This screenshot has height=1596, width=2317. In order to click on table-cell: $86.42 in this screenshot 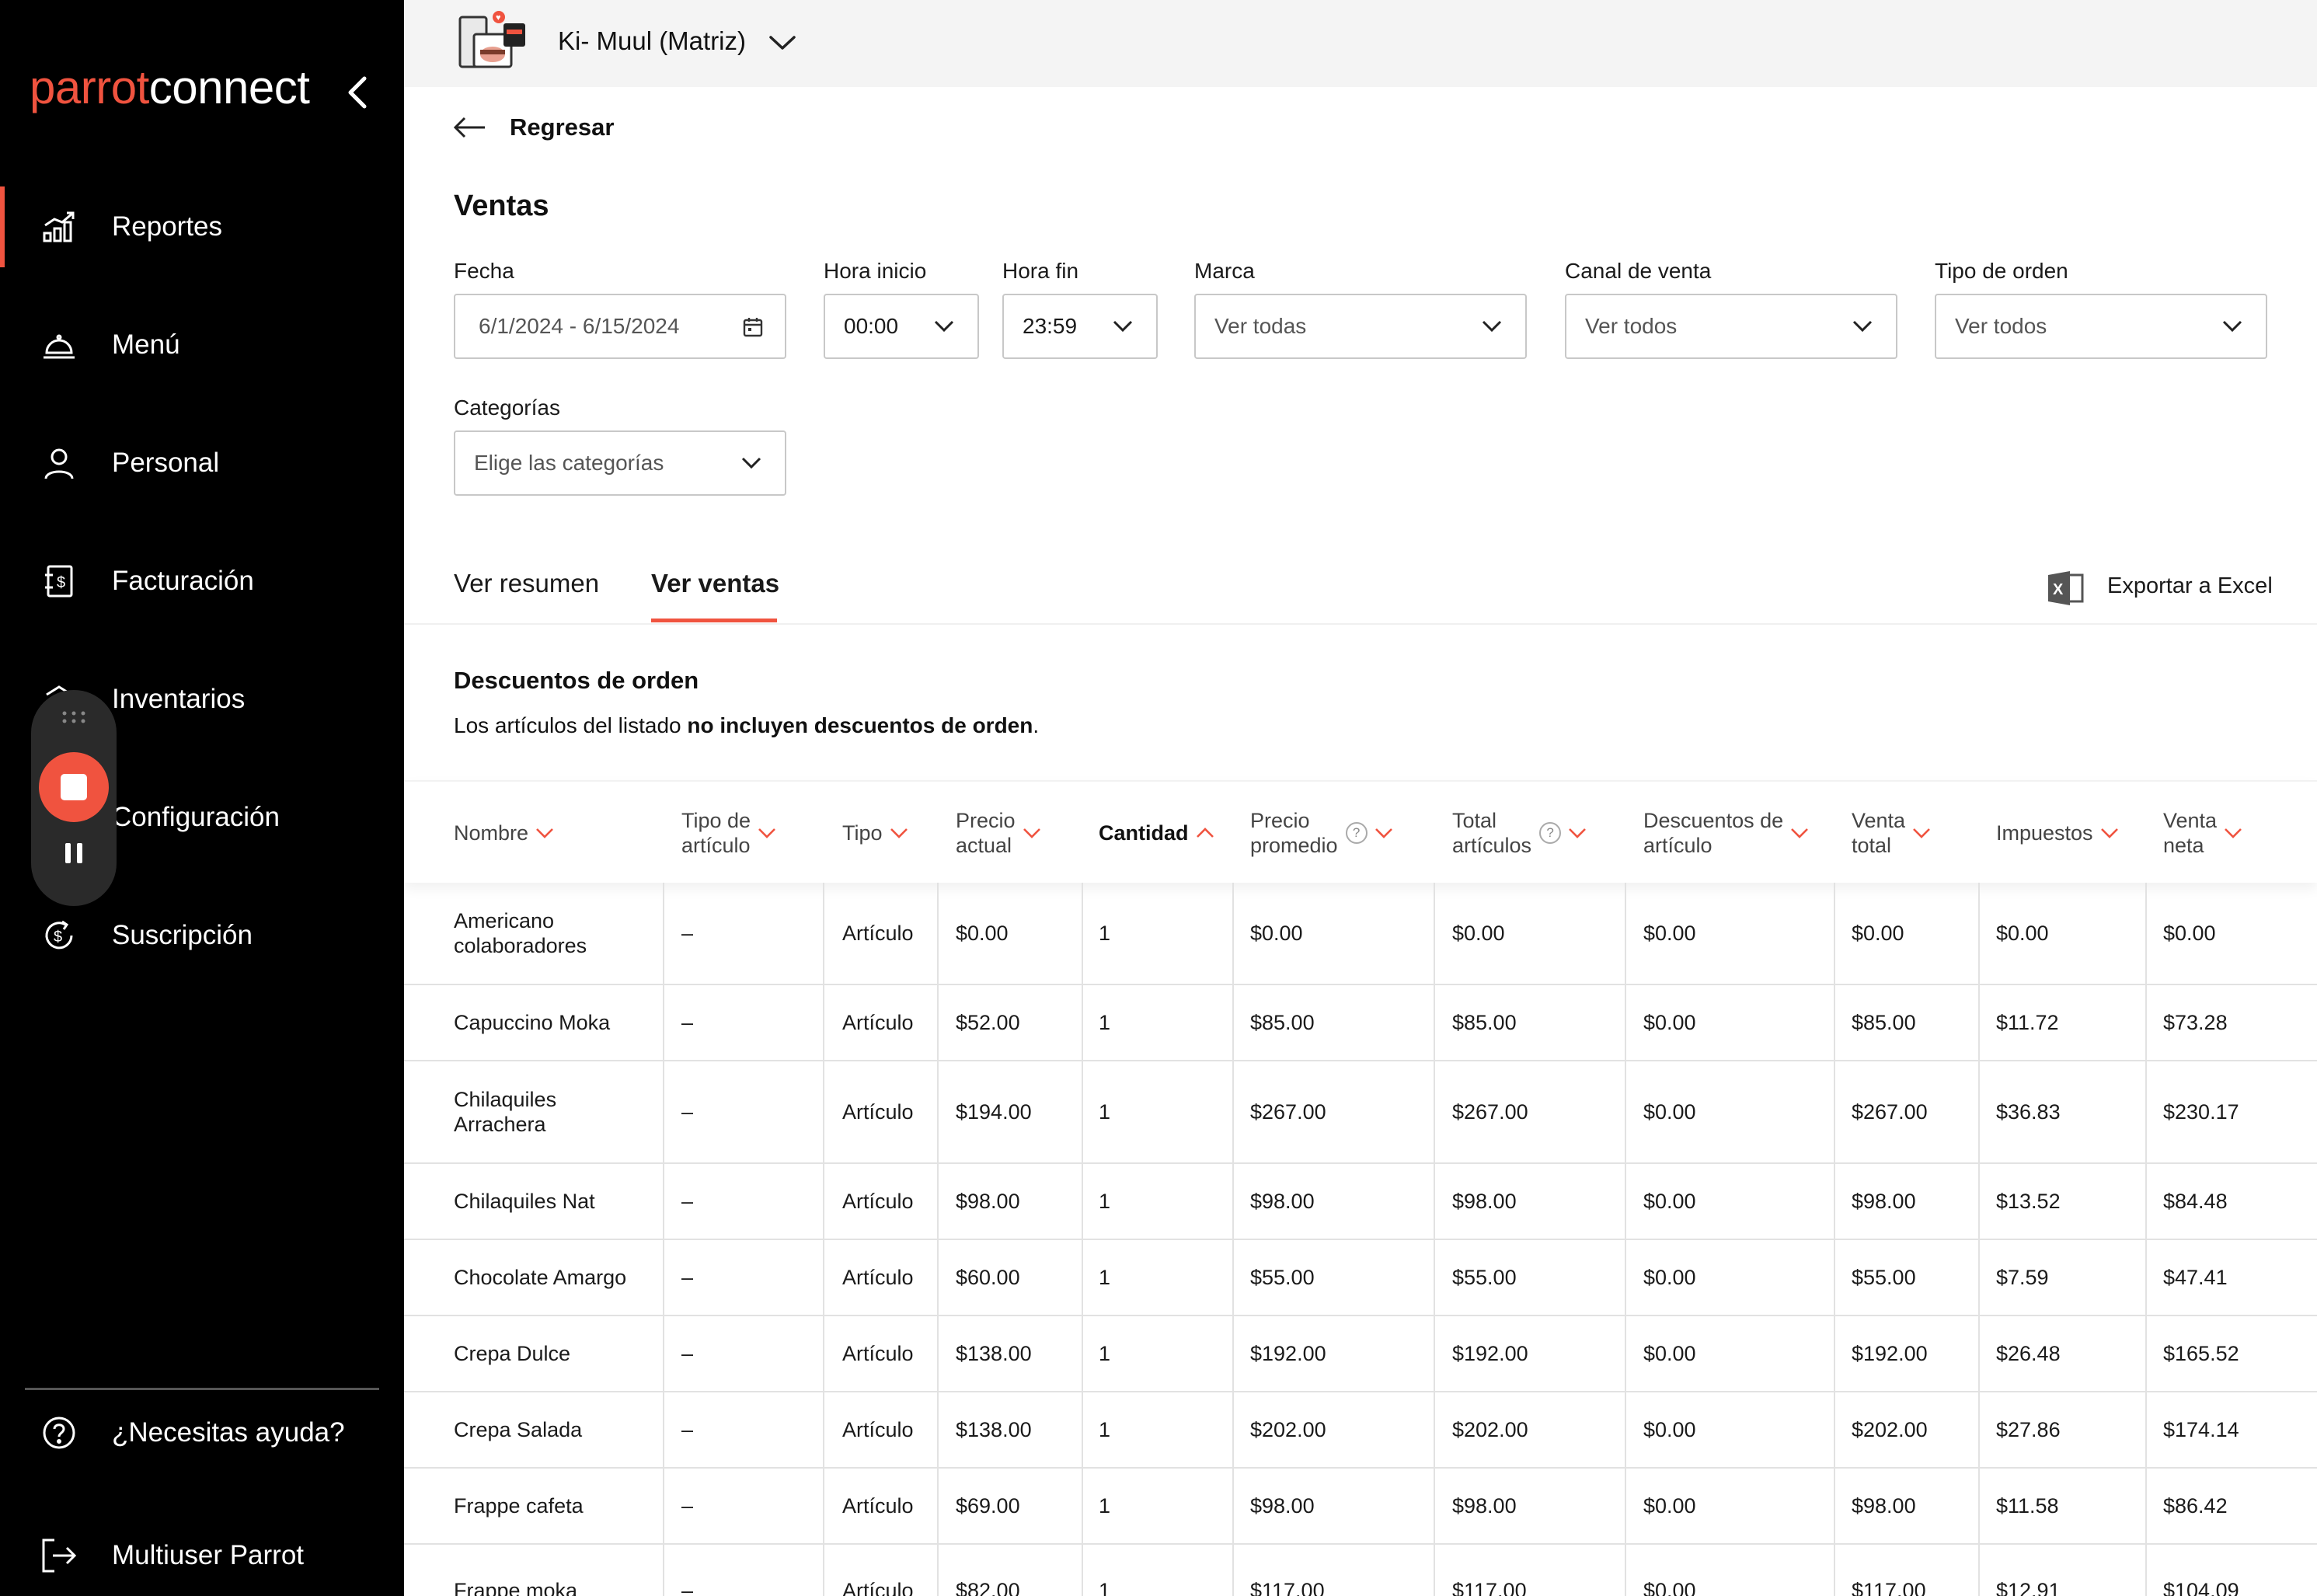, I will do `click(2195, 1506)`.